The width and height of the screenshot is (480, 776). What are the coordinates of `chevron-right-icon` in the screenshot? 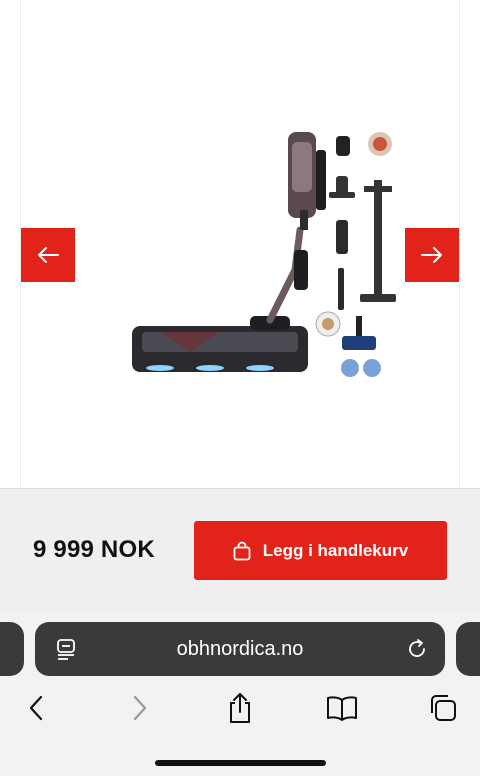 It's located at (140, 708).